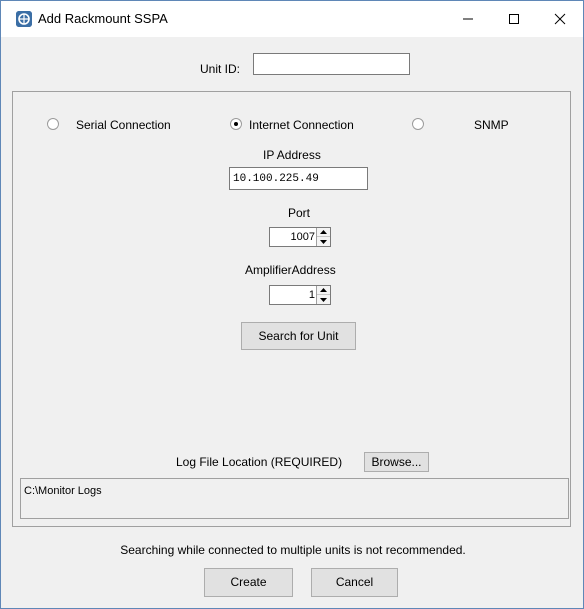 The height and width of the screenshot is (609, 584). I want to click on log-file-location-label: Log File Location (REQUIRED), so click(259, 462).